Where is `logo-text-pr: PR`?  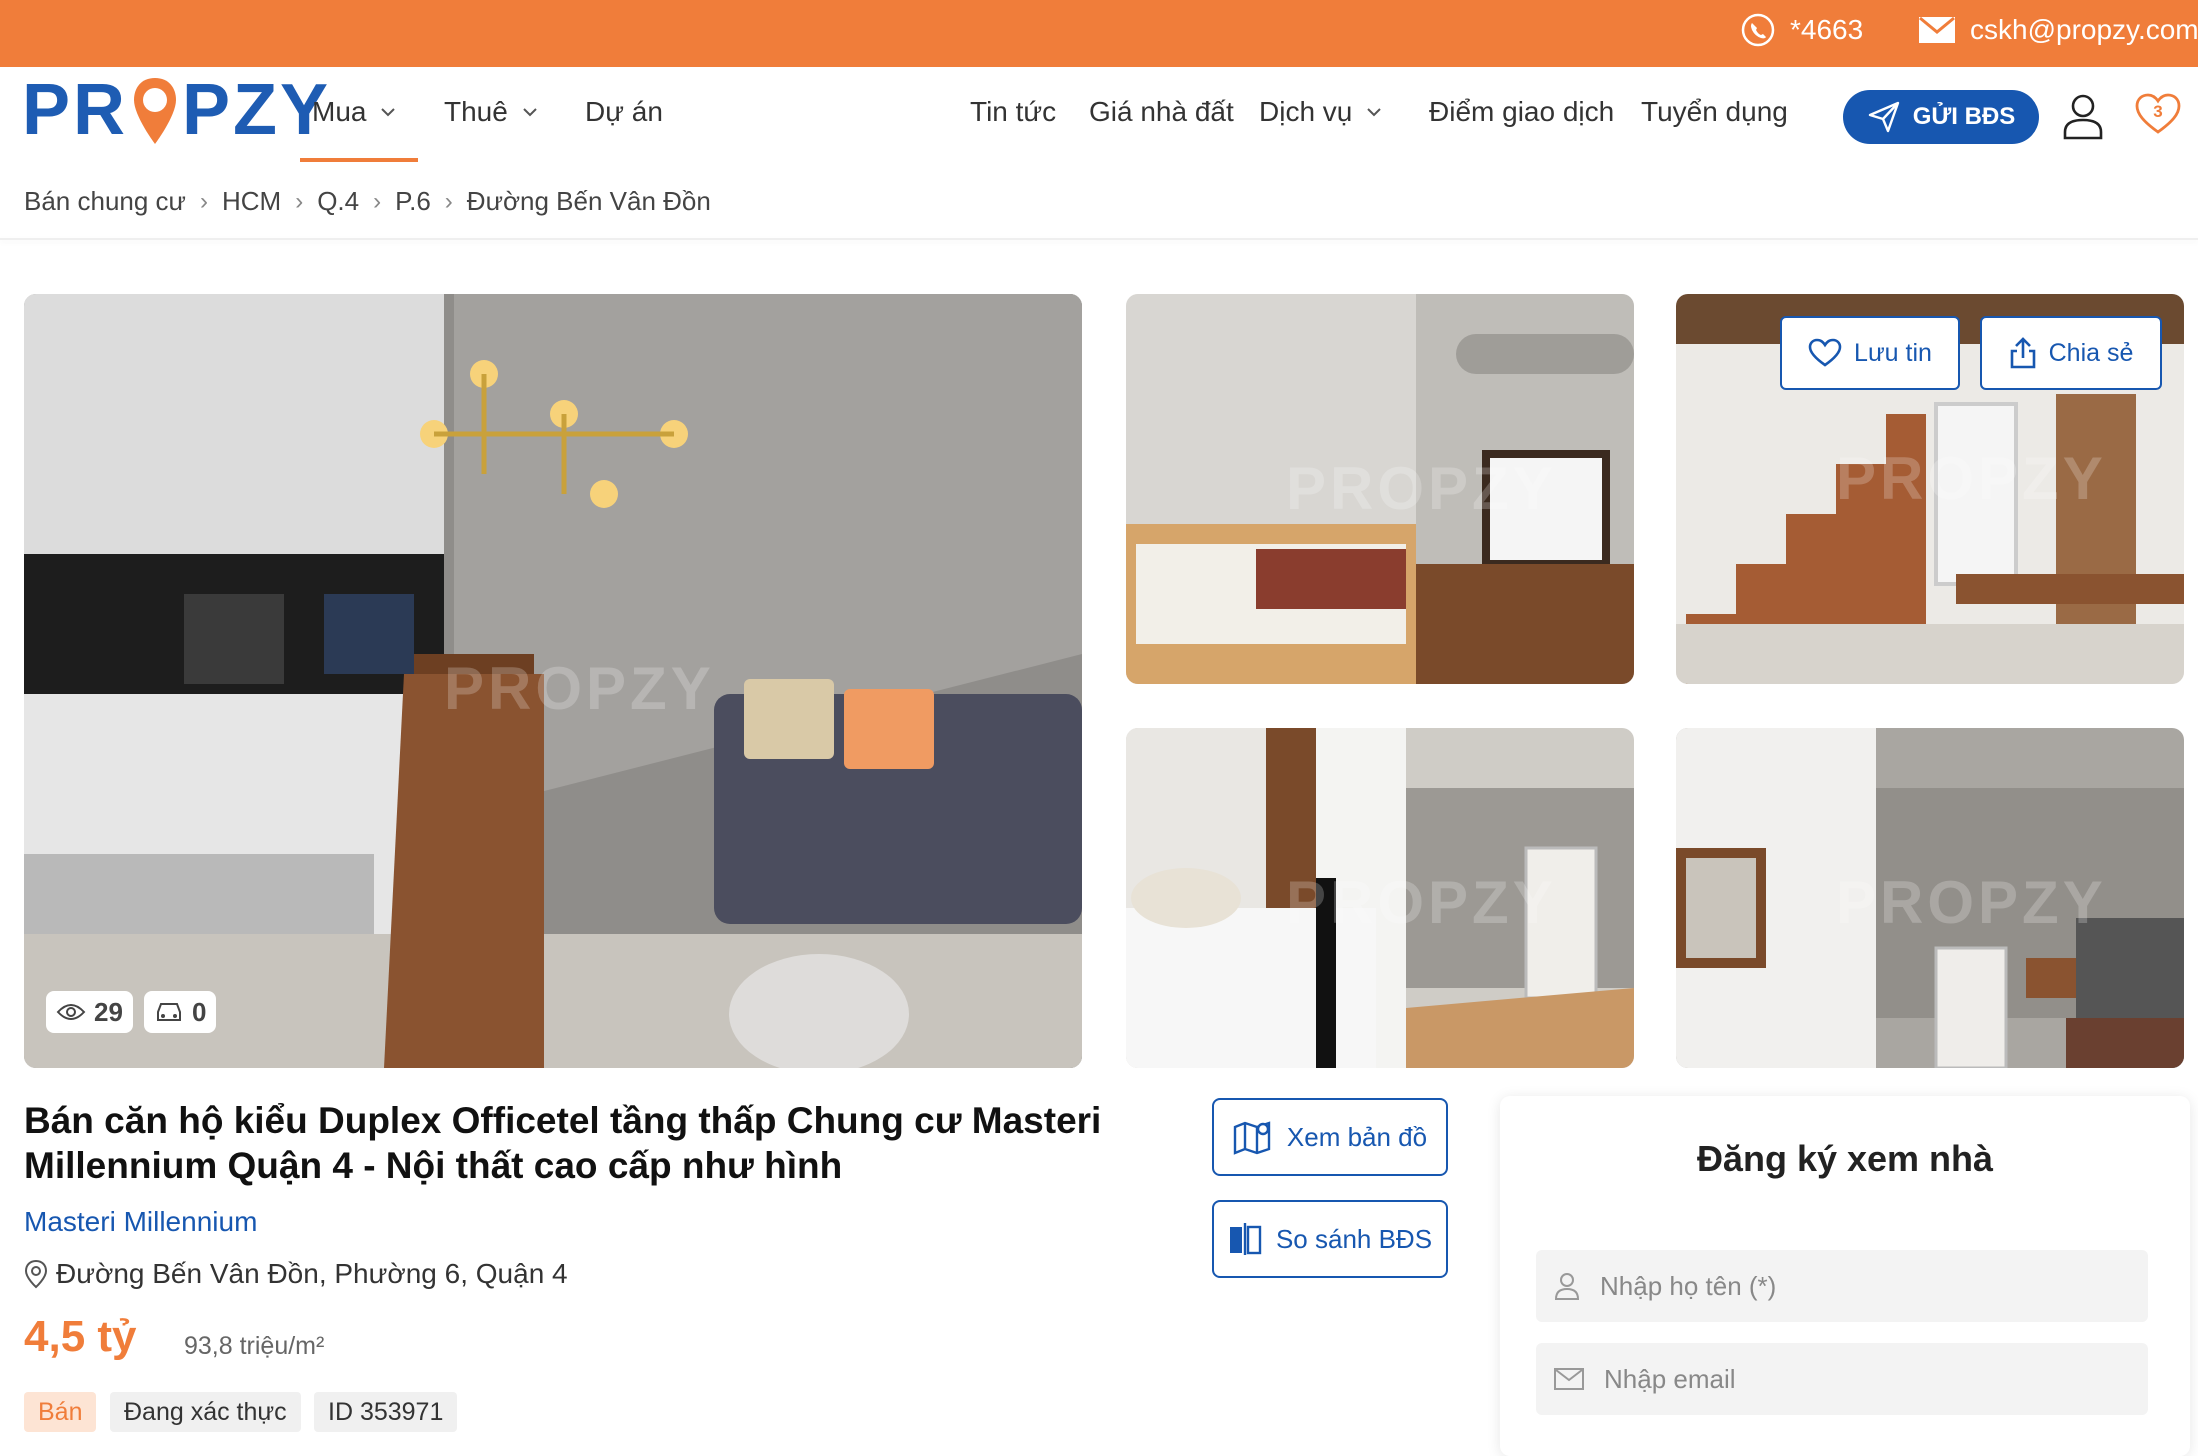
logo-text-pr: PR is located at coordinates (75, 110).